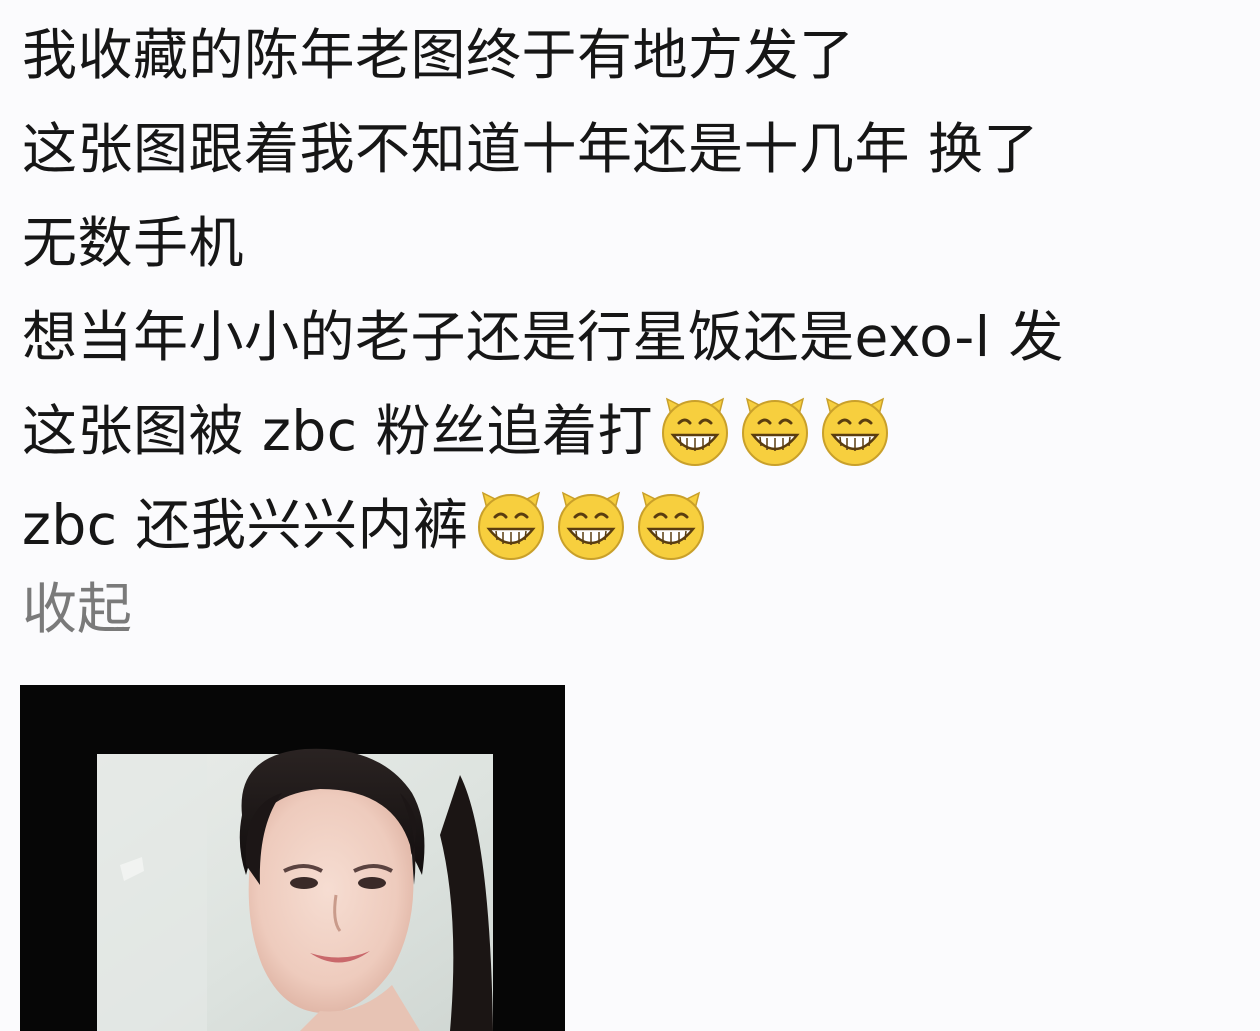 Image resolution: width=1260 pixels, height=1031 pixels. What do you see at coordinates (77, 609) in the screenshot?
I see `collapse-button: 收起` at bounding box center [77, 609].